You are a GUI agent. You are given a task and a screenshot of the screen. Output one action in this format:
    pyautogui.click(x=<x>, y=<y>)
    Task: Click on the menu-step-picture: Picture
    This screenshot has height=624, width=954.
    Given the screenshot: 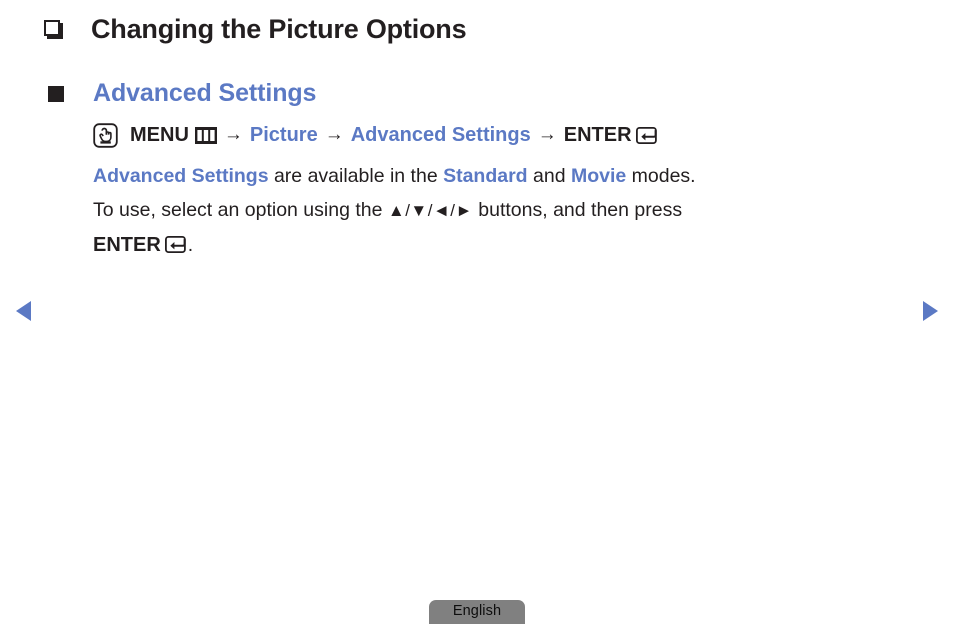 What is the action you would take?
    pyautogui.click(x=283, y=134)
    